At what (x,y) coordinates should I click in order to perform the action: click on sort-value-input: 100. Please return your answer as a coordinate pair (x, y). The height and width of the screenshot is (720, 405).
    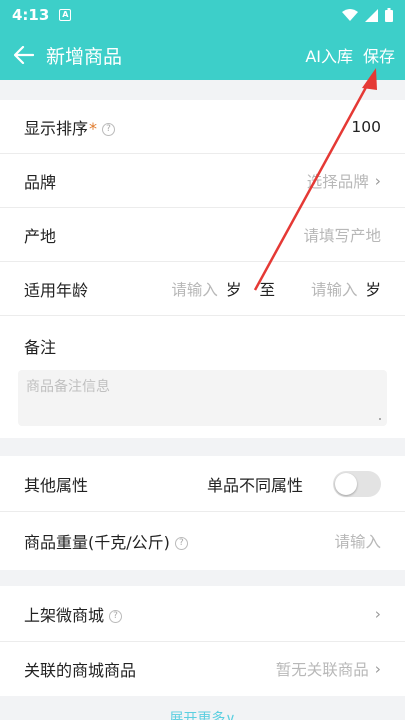
    Looking at the image, I should click on (366, 127).